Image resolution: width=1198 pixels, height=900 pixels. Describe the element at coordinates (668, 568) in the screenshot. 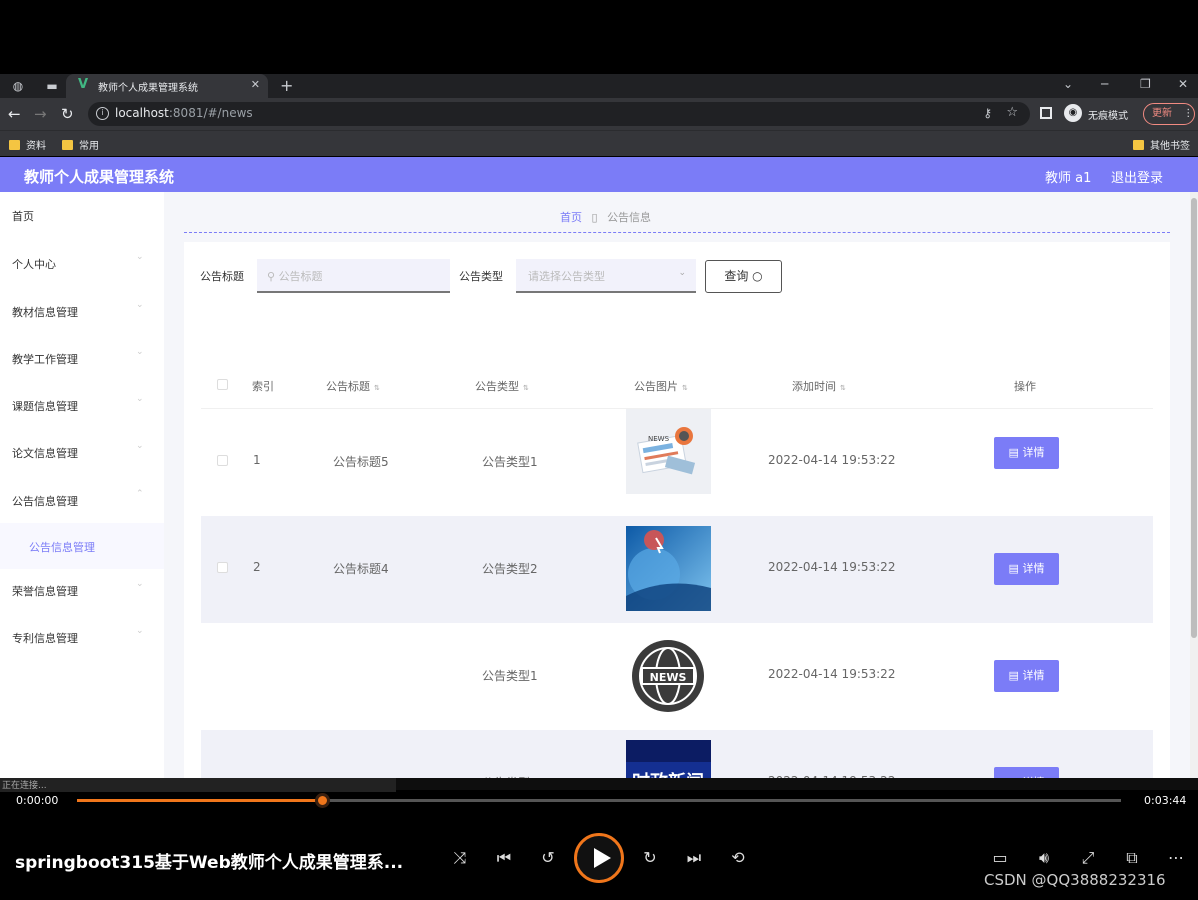

I see `notice-image-globe` at that location.